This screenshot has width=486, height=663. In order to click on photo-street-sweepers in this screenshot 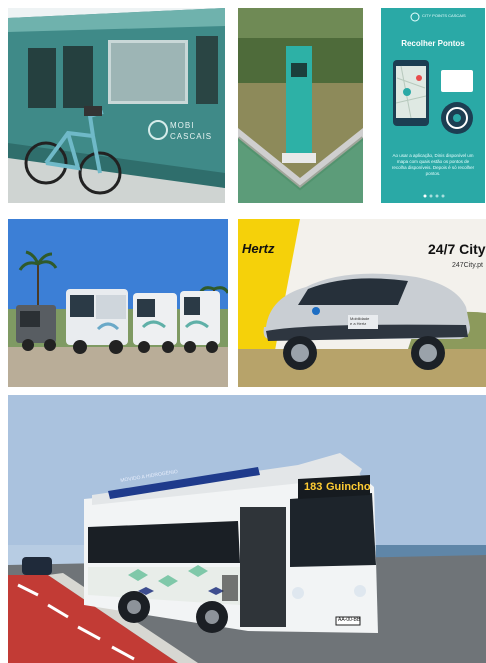, I will do `click(118, 303)`.